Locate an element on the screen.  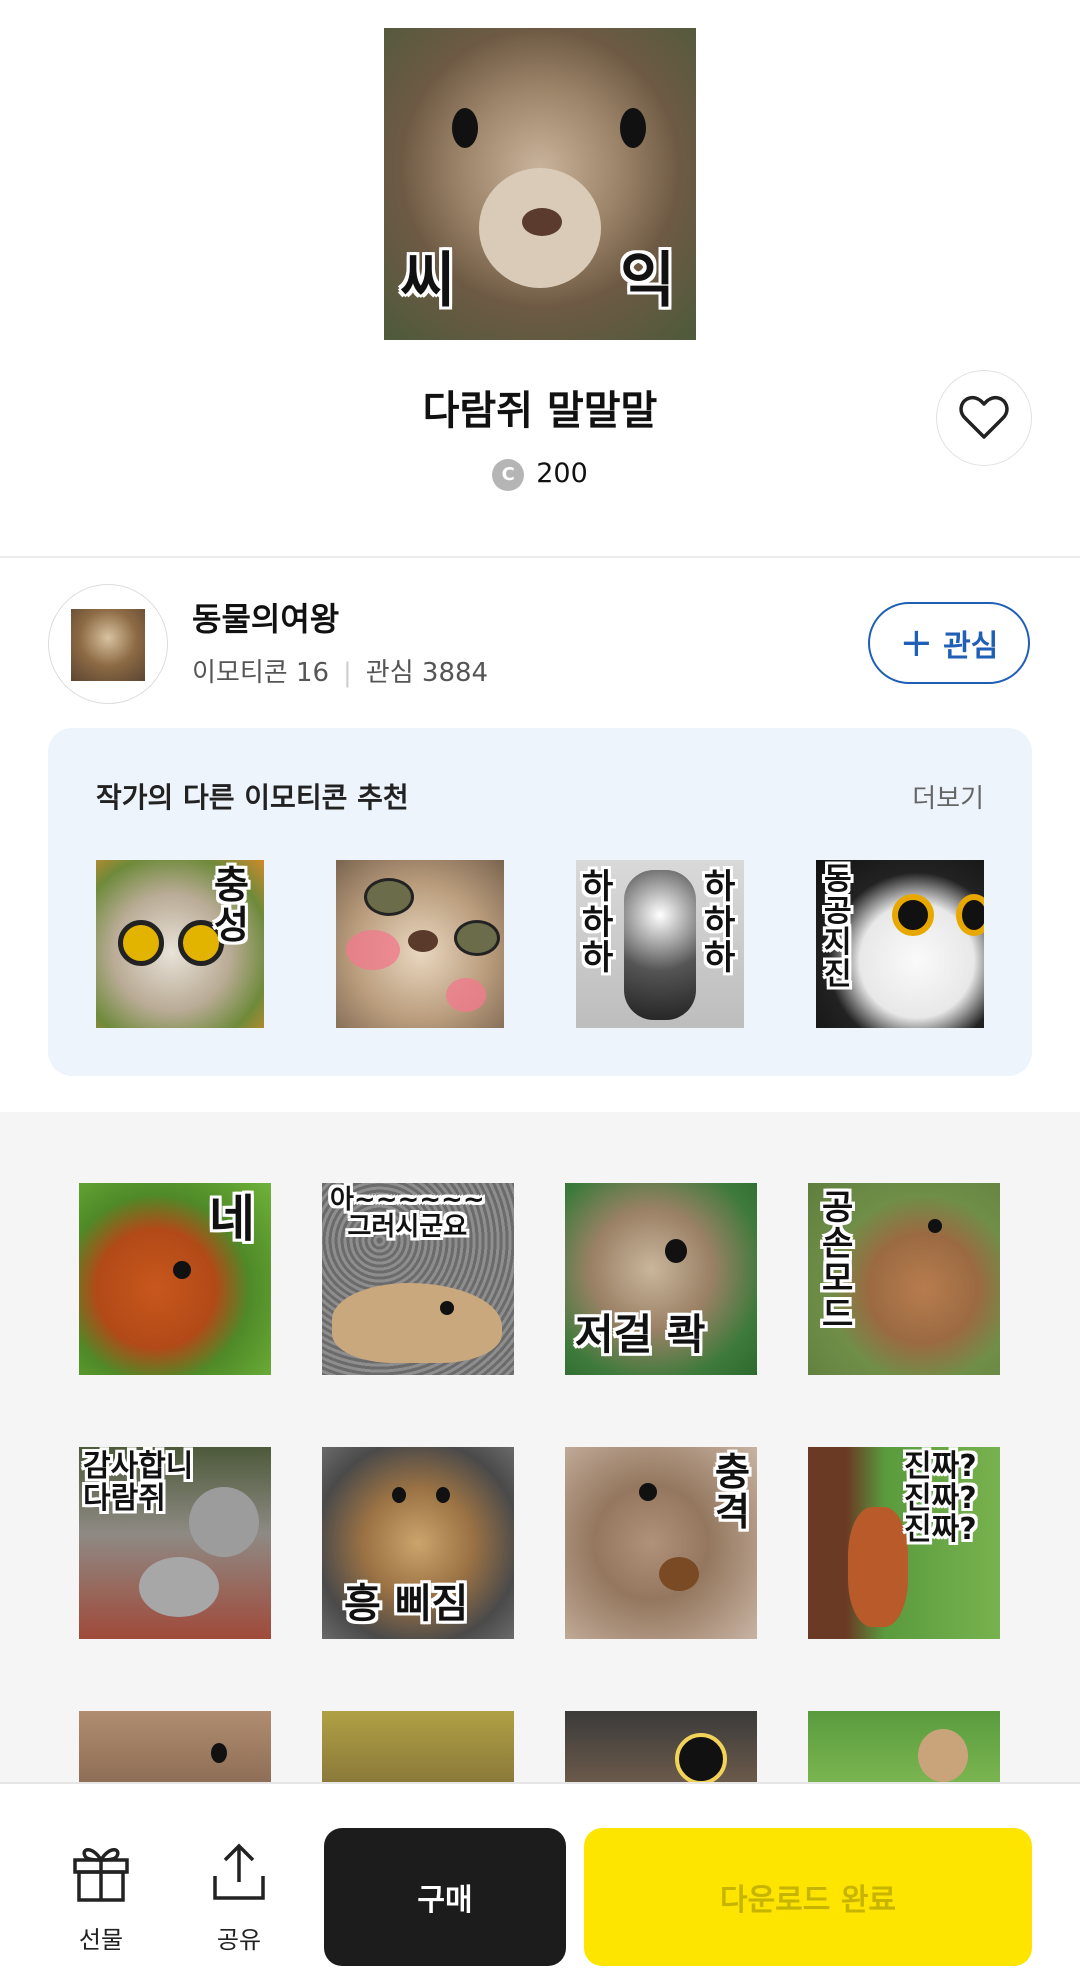
emoticon-cover-image: 씨 익 is located at coordinates (540, 184).